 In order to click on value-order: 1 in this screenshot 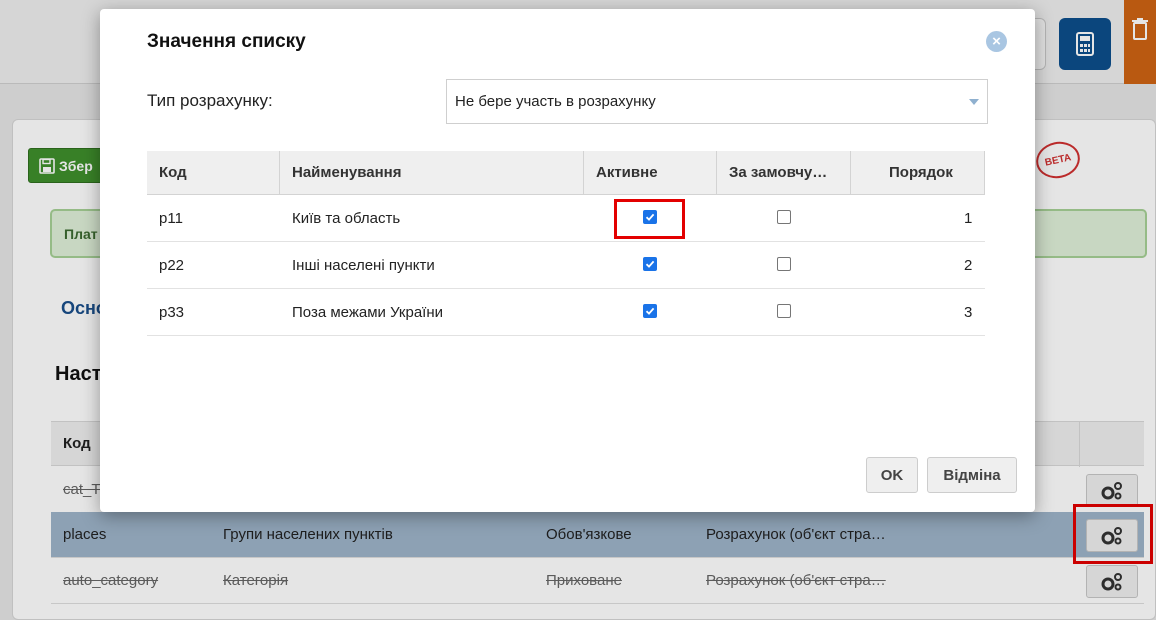, I will do `click(968, 218)`.